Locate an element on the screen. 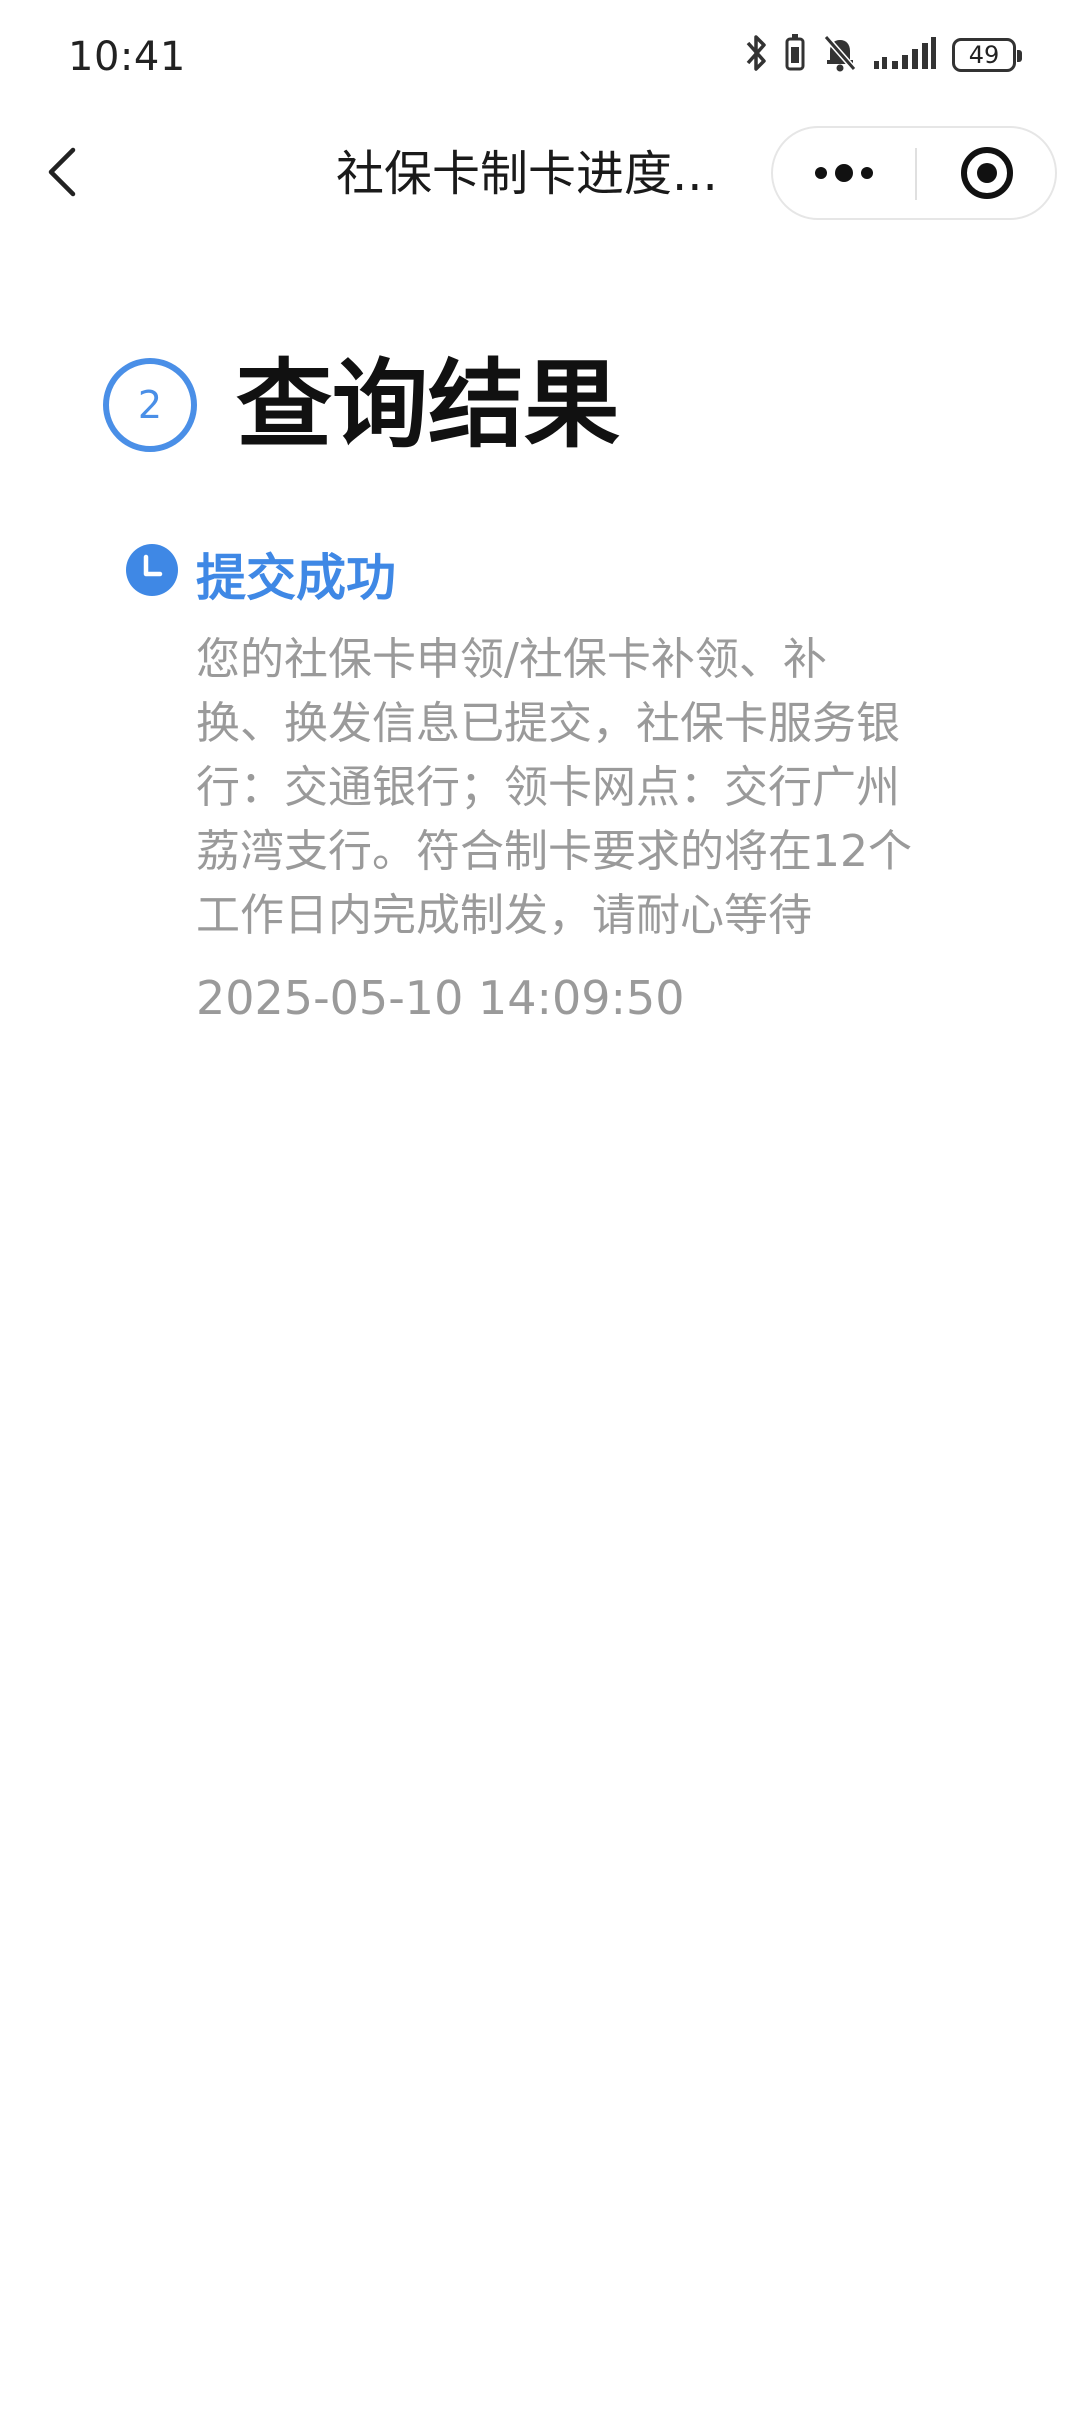 The image size is (1084, 2412). close-target-icon is located at coordinates (987, 173).